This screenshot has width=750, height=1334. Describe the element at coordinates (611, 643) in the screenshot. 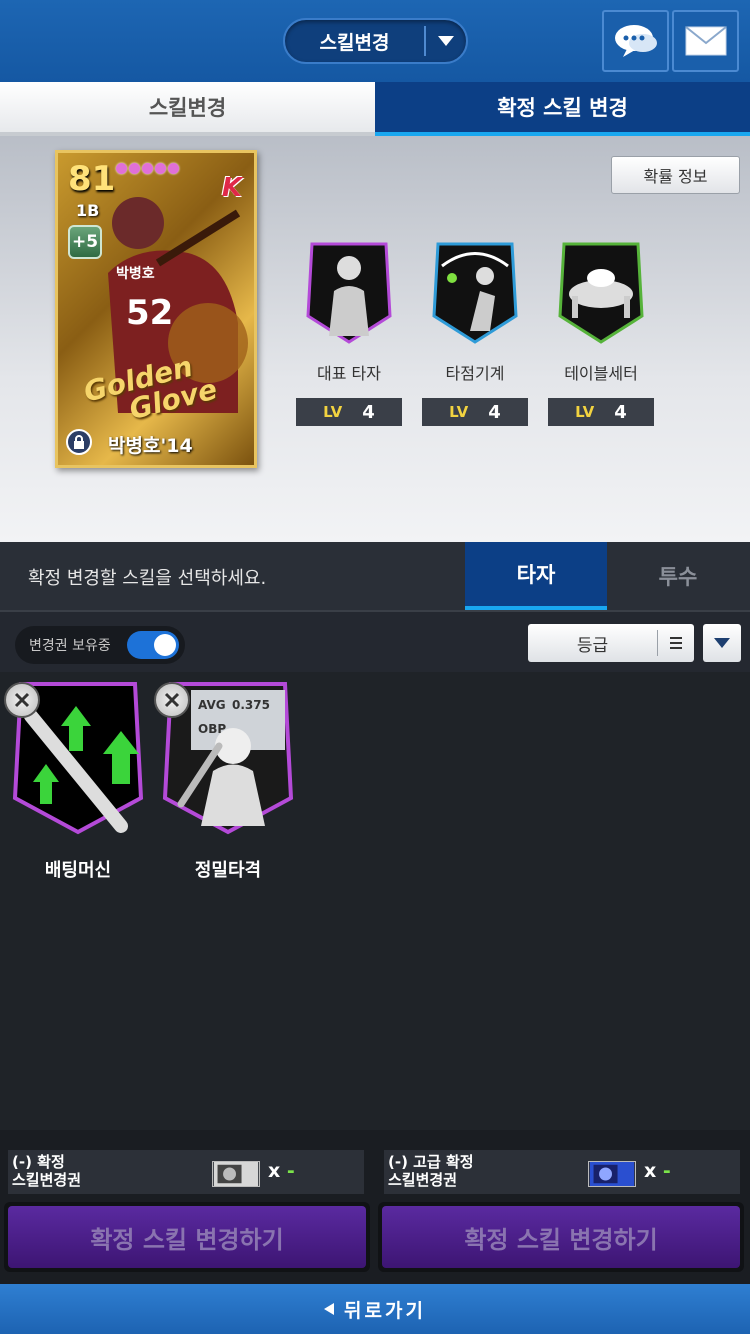

I see `grade-sort-dropdown: 등급` at that location.